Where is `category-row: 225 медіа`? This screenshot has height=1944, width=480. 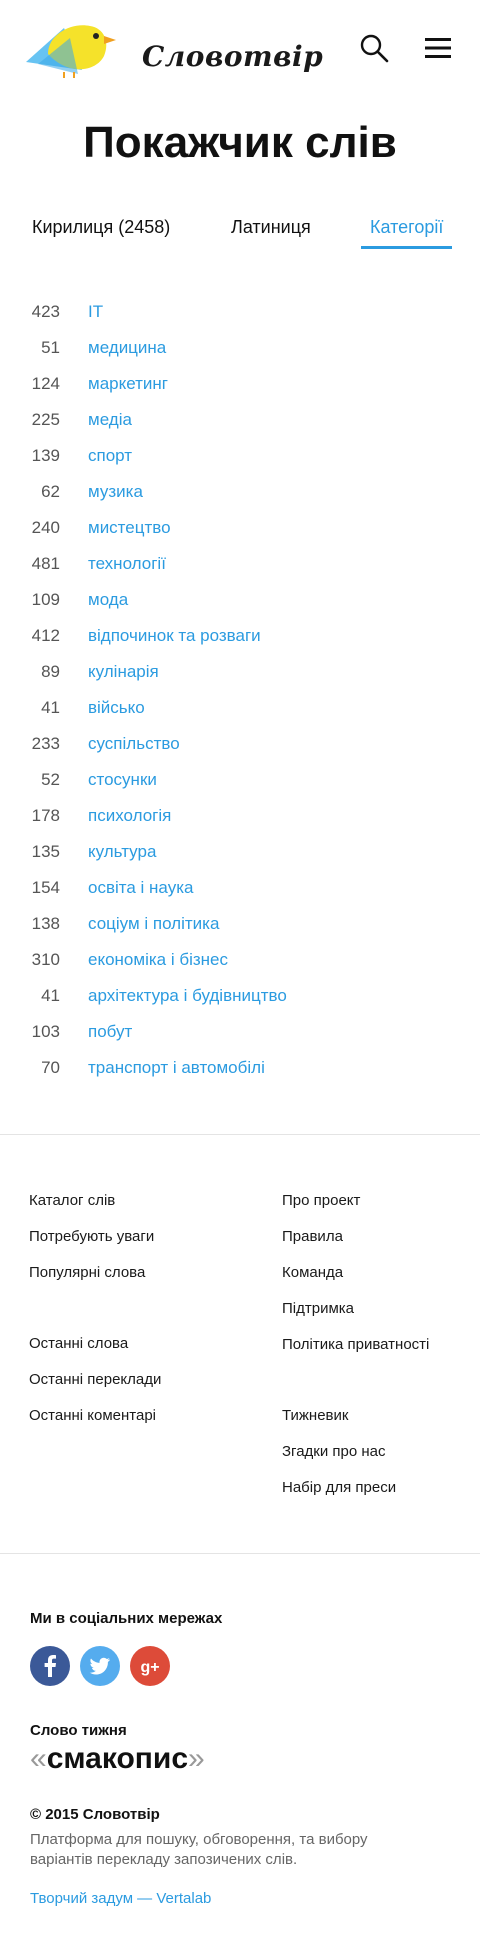
category-row: 225 медіа is located at coordinates (240, 420).